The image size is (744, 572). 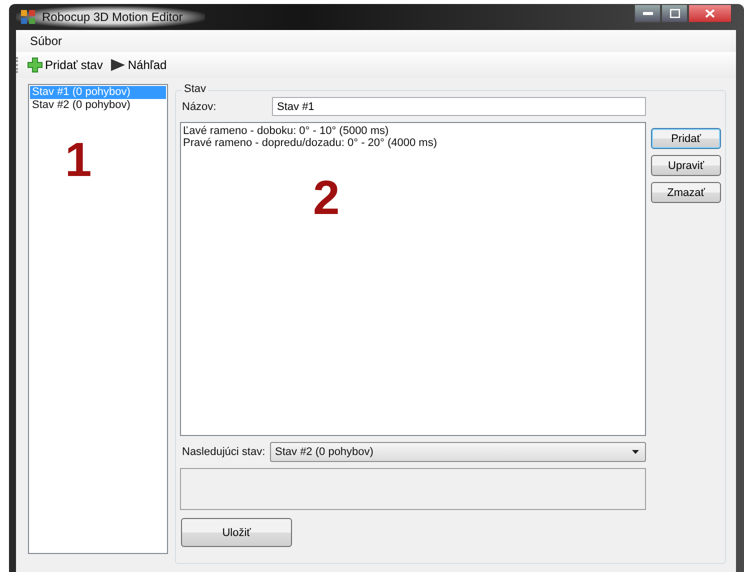 I want to click on group-title: Stav, so click(x=195, y=89).